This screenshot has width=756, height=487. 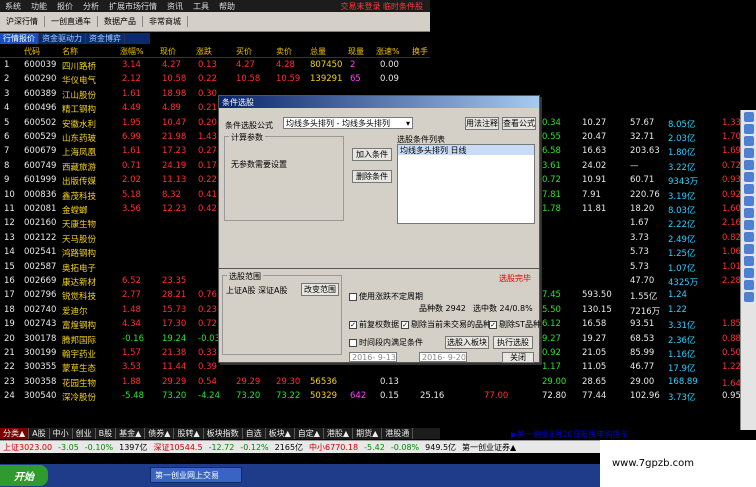 What do you see at coordinates (15, 433) in the screenshot?
I see `bottom-tab: 分类▲` at bounding box center [15, 433].